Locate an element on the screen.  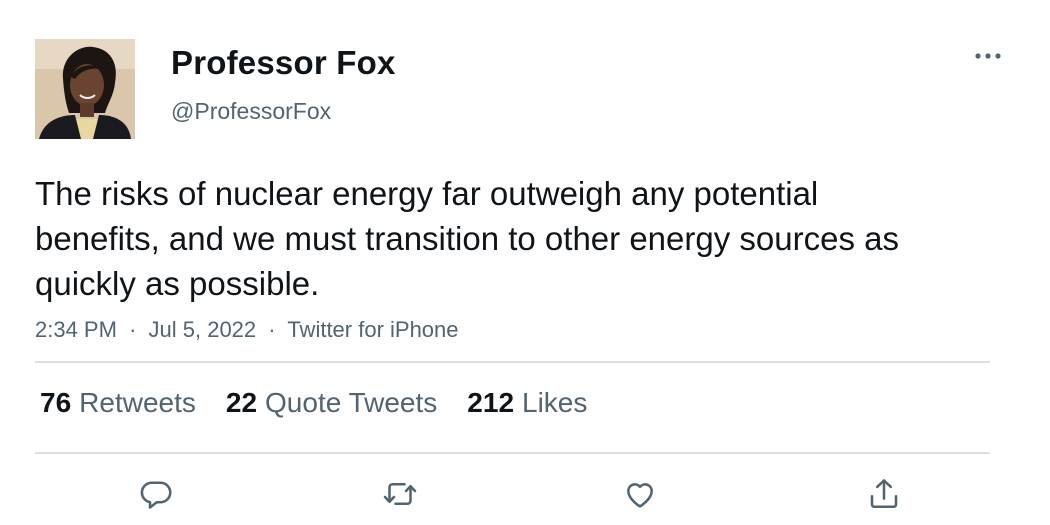
display-name: Professor Fox is located at coordinates (283, 63).